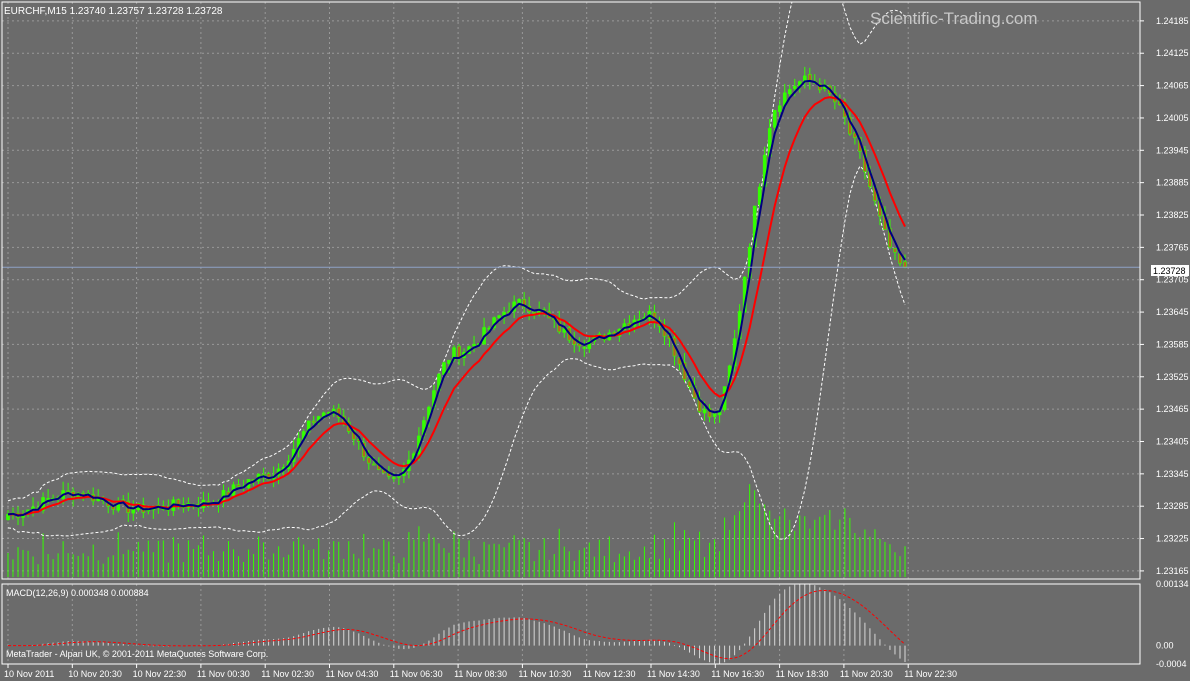 This screenshot has width=1190, height=681. I want to click on price-tick-label: 1.23165, so click(1172, 571).